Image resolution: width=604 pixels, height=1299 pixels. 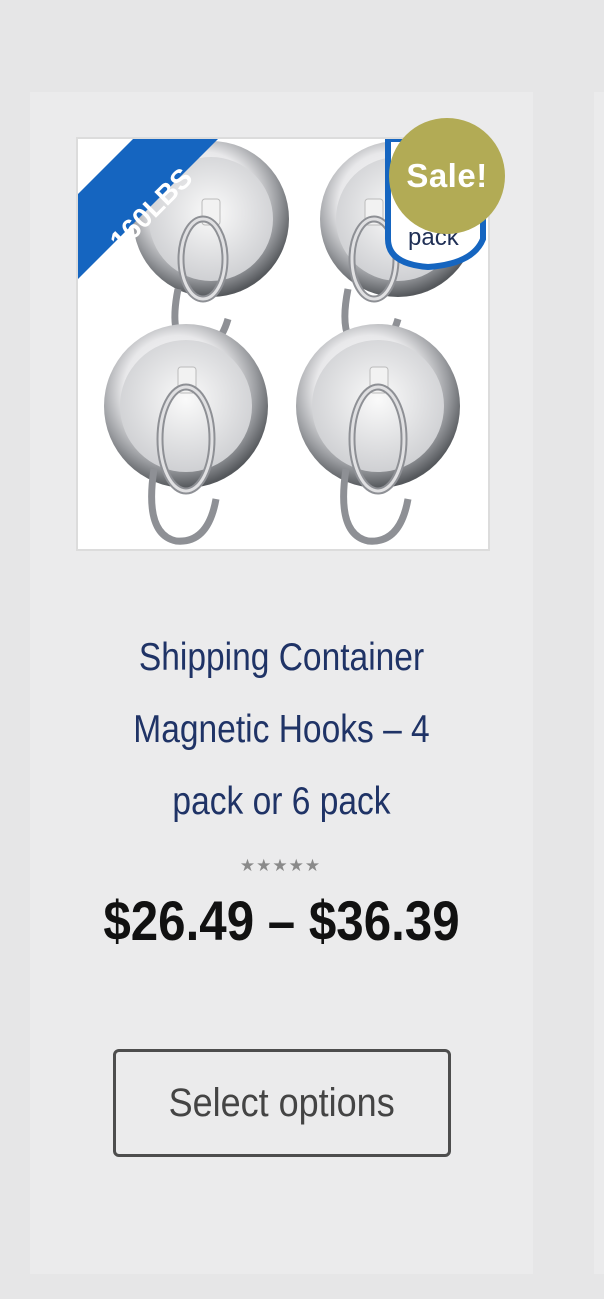 I want to click on select-options-label: Select options, so click(x=282, y=1102).